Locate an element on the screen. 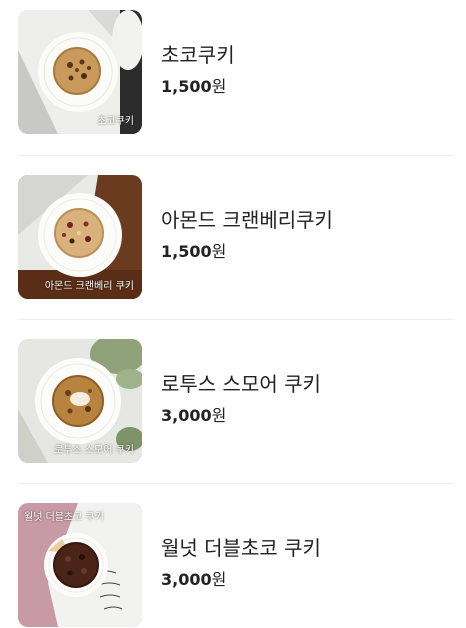  product-image: 로투스 스모어 쿠키 is located at coordinates (80, 401).